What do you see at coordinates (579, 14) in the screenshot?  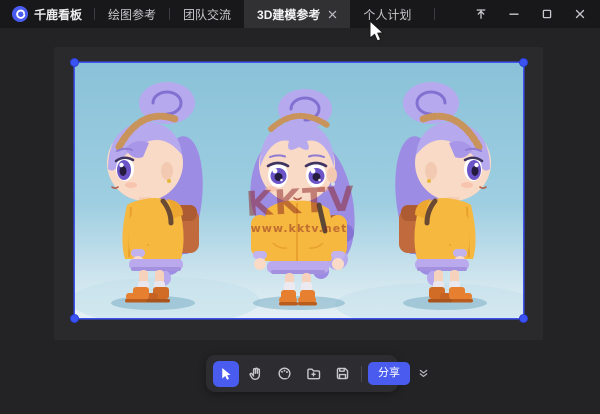 I see `close-window-button` at bounding box center [579, 14].